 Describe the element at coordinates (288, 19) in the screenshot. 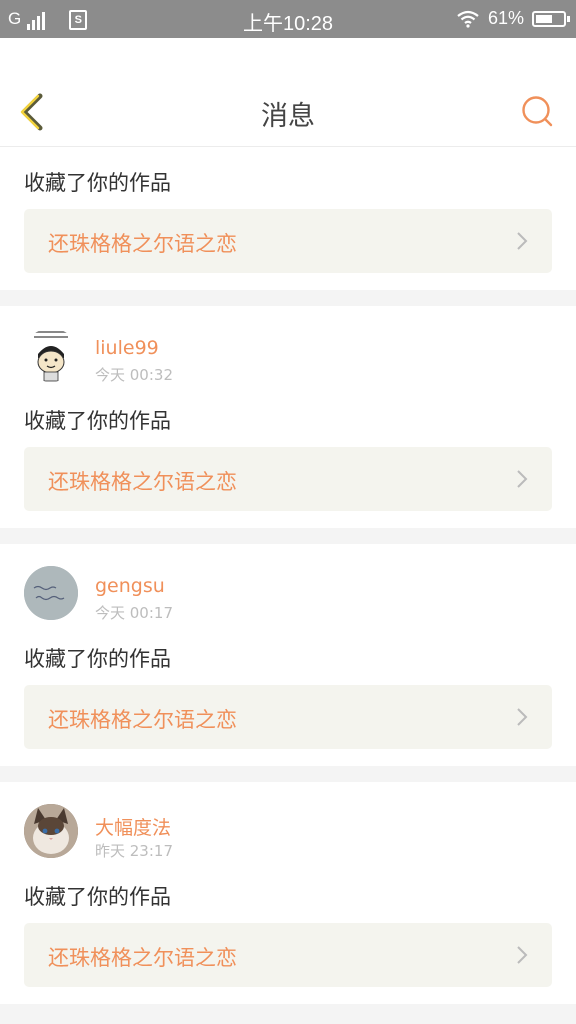

I see `status-bar: G S 上午10:28 61%` at that location.